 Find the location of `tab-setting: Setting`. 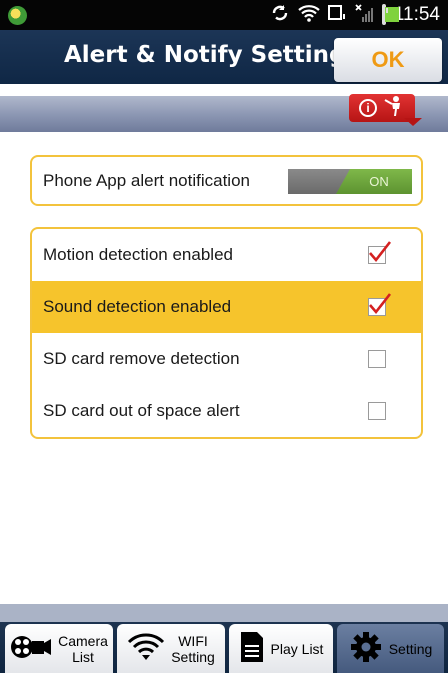

tab-setting: Setting is located at coordinates (390, 648).